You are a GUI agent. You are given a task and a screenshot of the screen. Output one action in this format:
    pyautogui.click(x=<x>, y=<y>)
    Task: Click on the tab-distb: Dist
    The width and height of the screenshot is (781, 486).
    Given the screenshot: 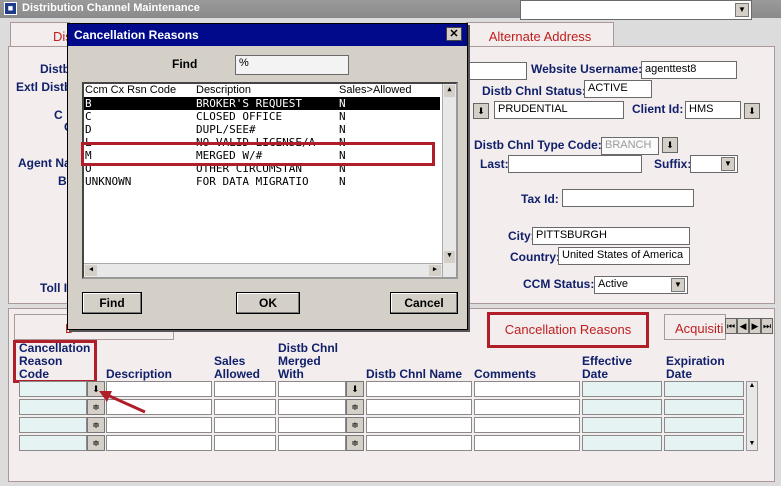 What is the action you would take?
    pyautogui.click(x=42, y=35)
    